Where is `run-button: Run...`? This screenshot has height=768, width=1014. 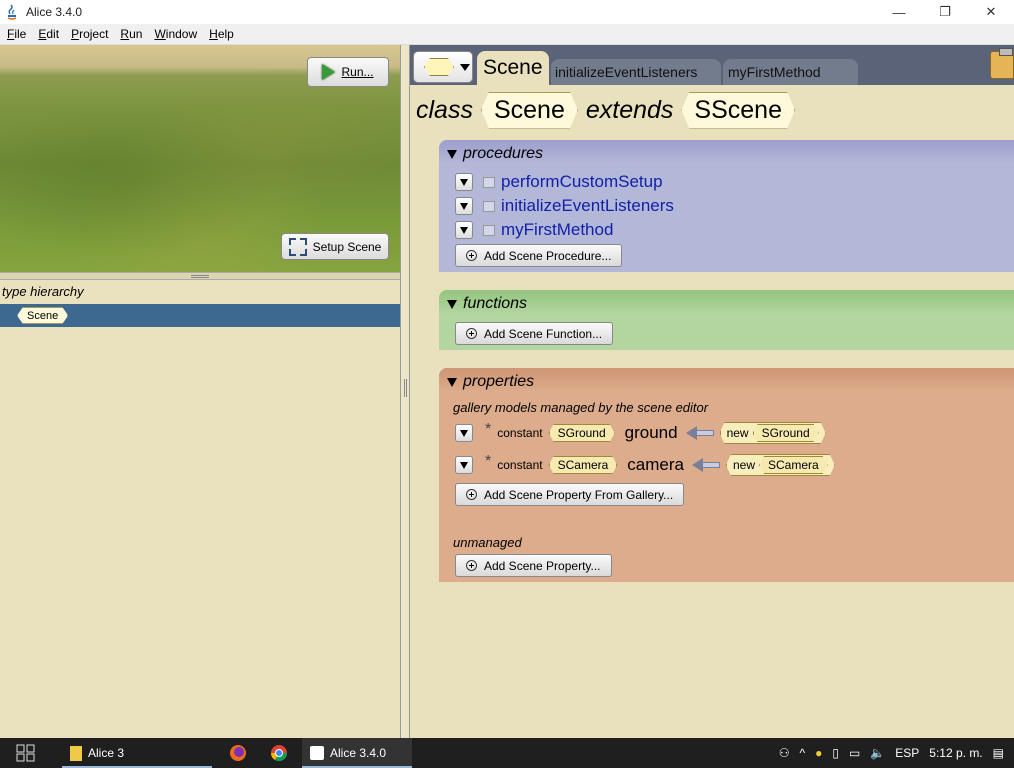
run-button: Run... is located at coordinates (348, 72).